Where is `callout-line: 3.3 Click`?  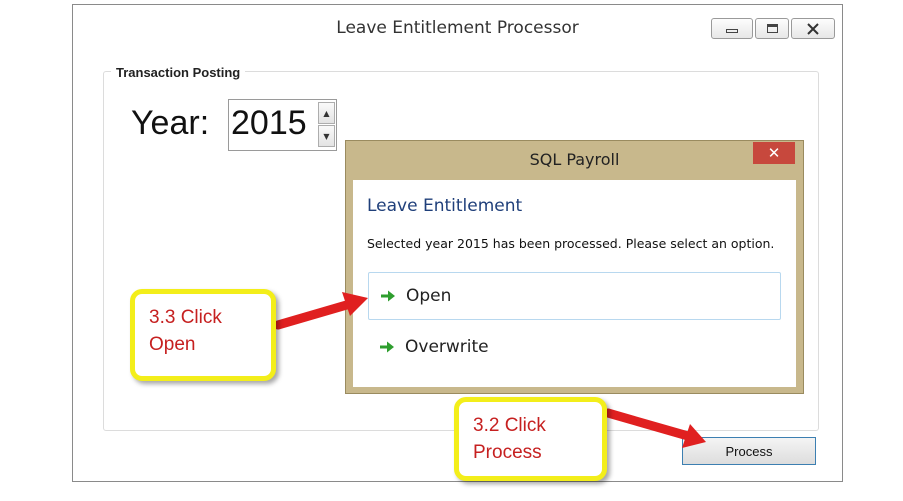
callout-line: 3.3 Click is located at coordinates (185, 317).